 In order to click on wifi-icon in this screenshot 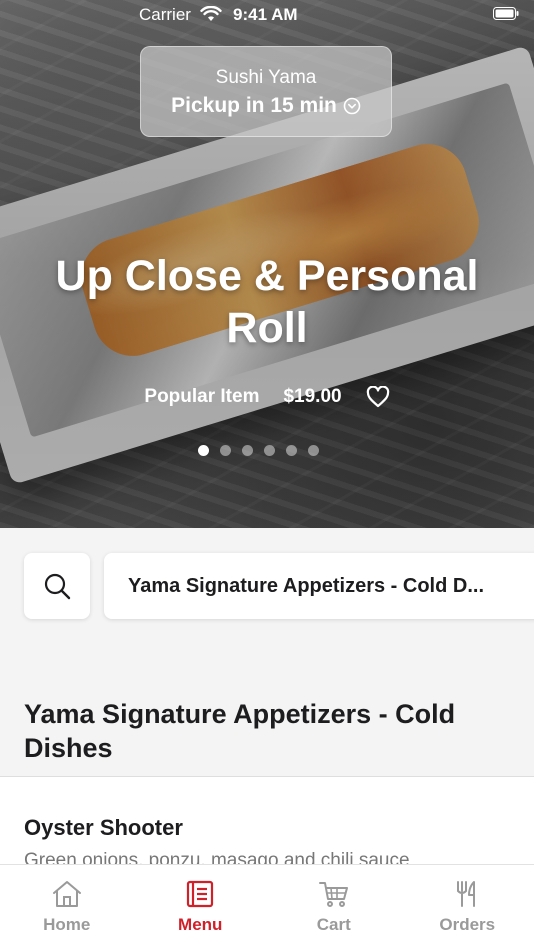, I will do `click(211, 14)`.